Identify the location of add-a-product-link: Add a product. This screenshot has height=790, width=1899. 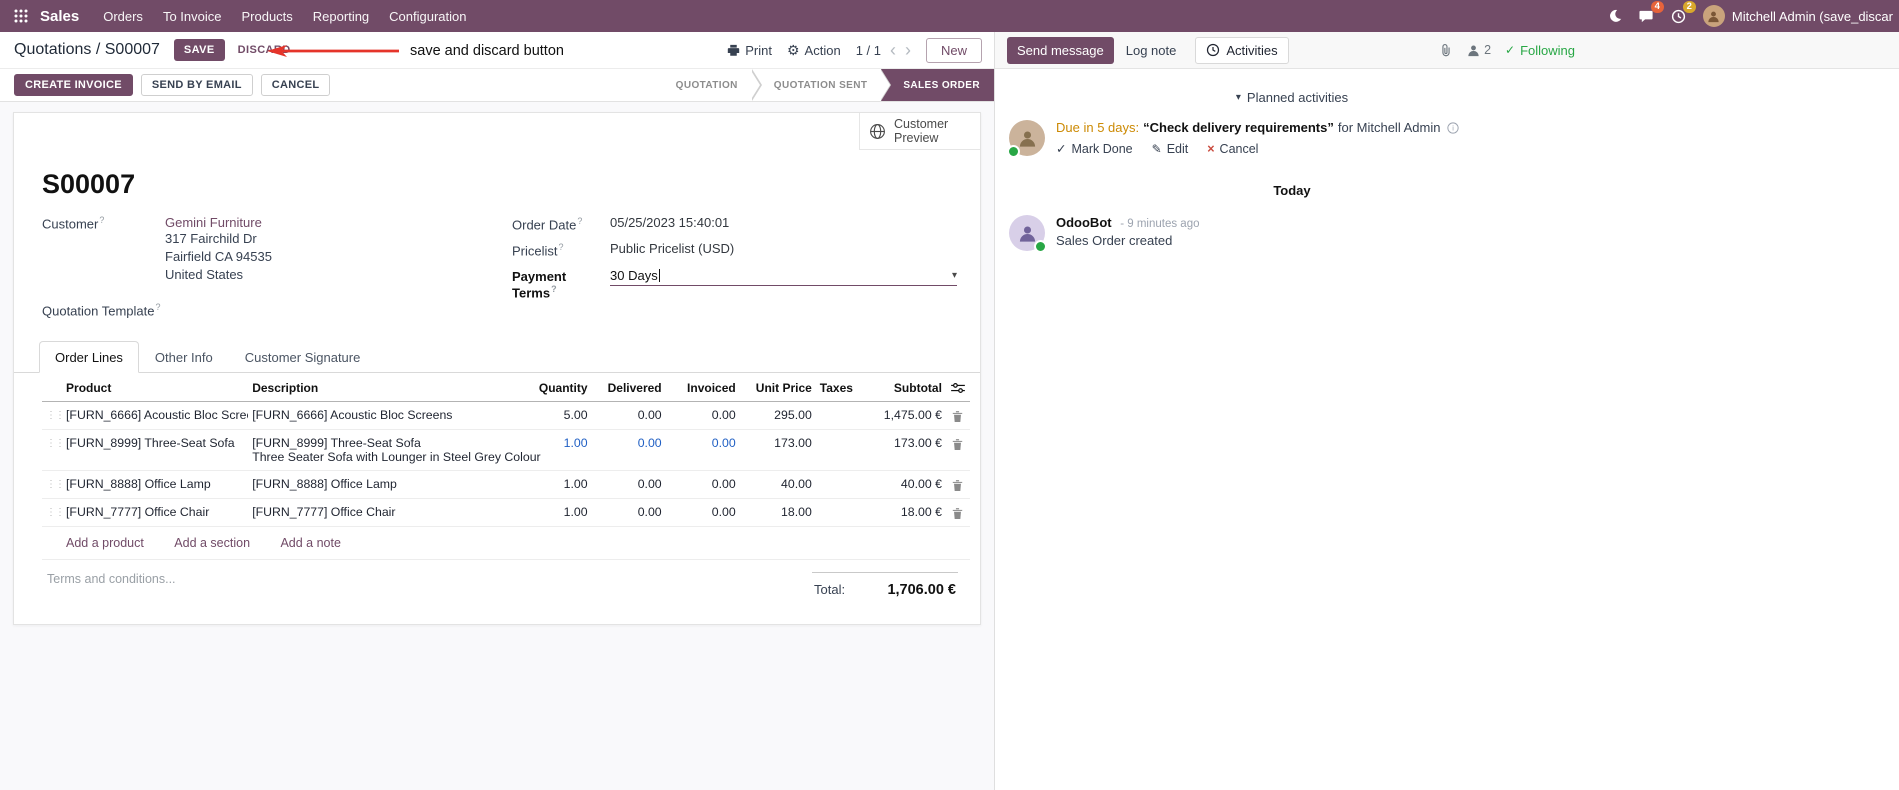
(105, 543).